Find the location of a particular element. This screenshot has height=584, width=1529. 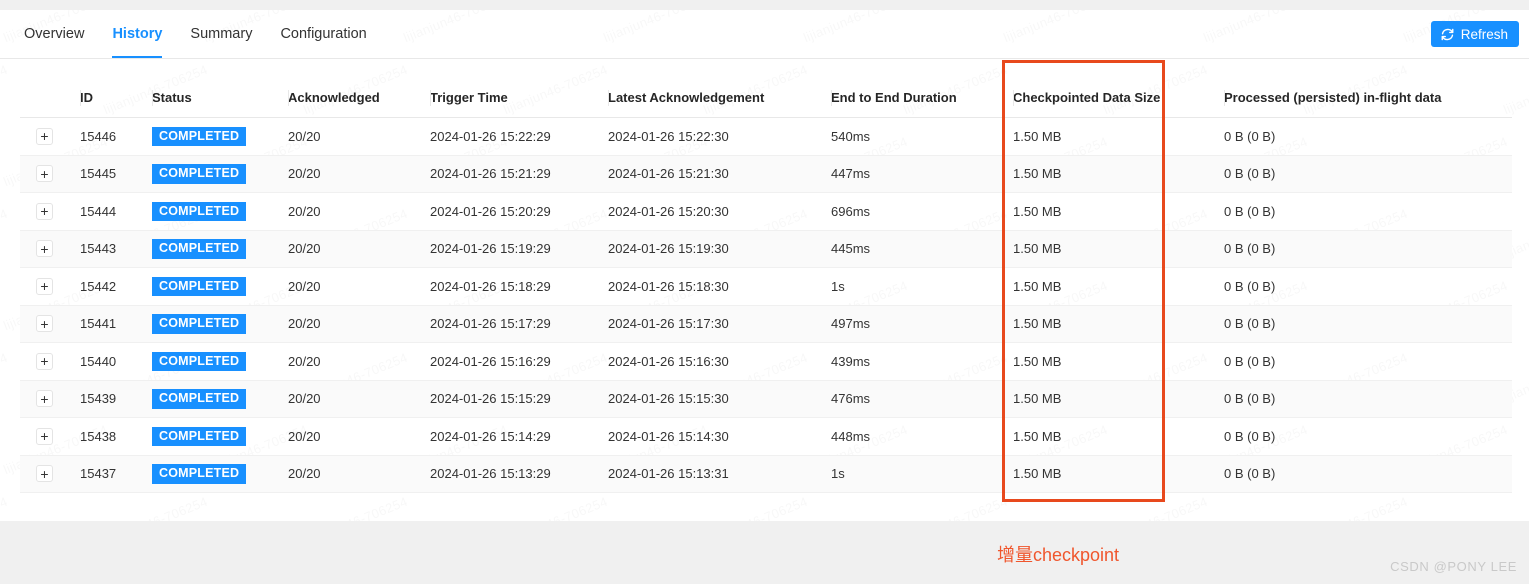

column-header-latest-acknowledgement: Latest Acknowledgement is located at coordinates (719, 98).